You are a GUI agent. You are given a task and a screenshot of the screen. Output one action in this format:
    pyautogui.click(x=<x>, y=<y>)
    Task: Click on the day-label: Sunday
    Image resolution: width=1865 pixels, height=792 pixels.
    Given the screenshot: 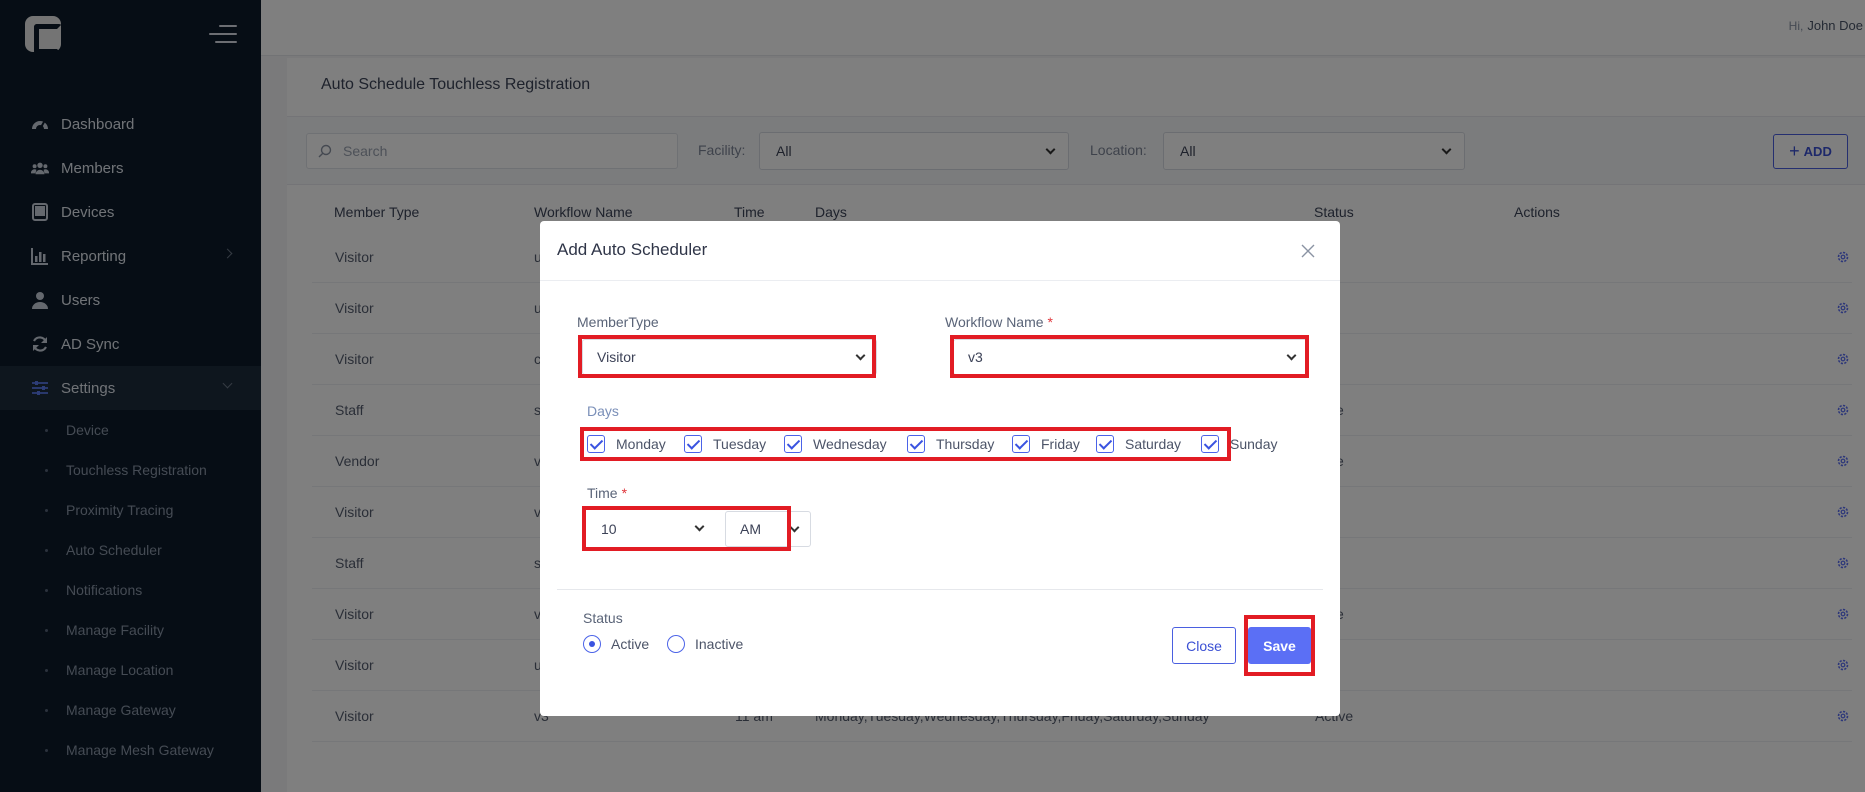 What is the action you would take?
    pyautogui.click(x=1254, y=444)
    